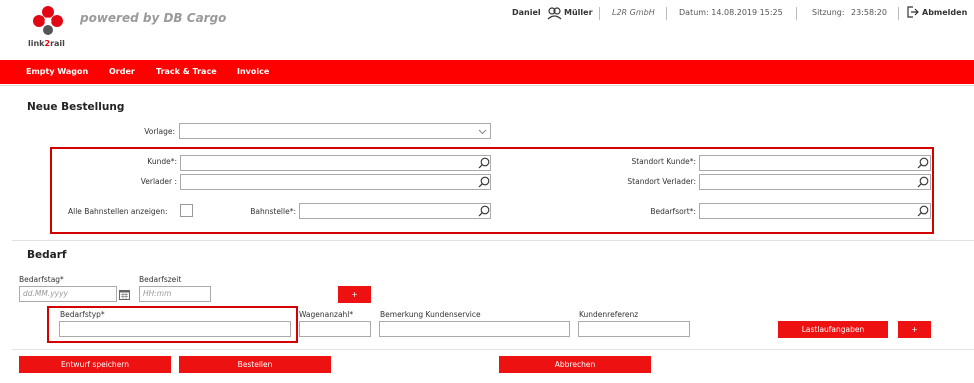  Describe the element at coordinates (395, 211) in the screenshot. I see `bahnstelle-input` at that location.